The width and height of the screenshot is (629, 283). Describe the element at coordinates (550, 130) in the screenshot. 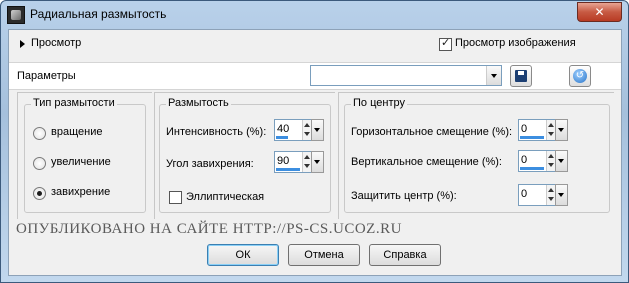

I see `h-offset-spinner` at that location.